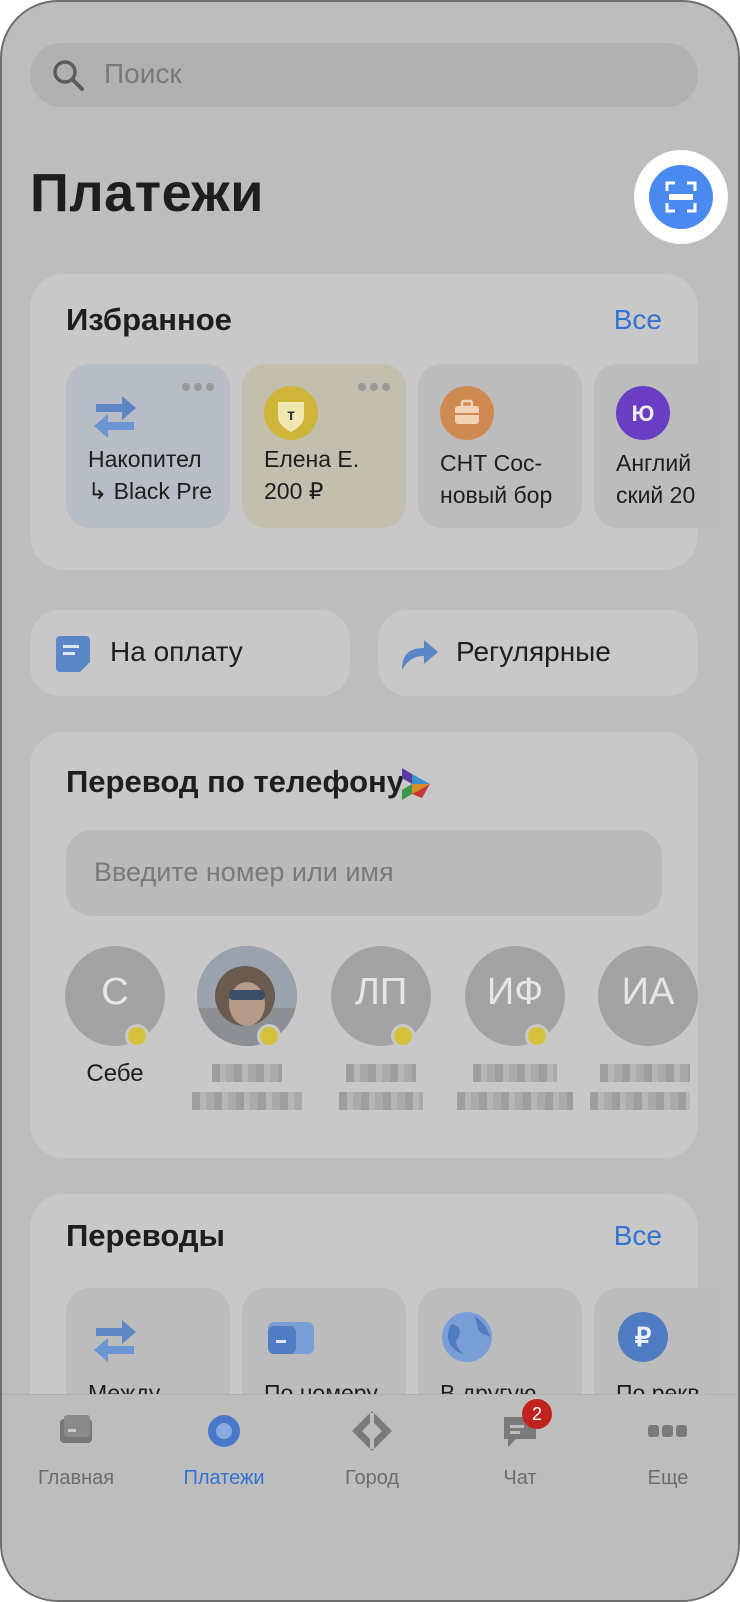 The image size is (740, 1602). Describe the element at coordinates (149, 319) in the screenshot. I see `favorites-title: Избранное` at that location.